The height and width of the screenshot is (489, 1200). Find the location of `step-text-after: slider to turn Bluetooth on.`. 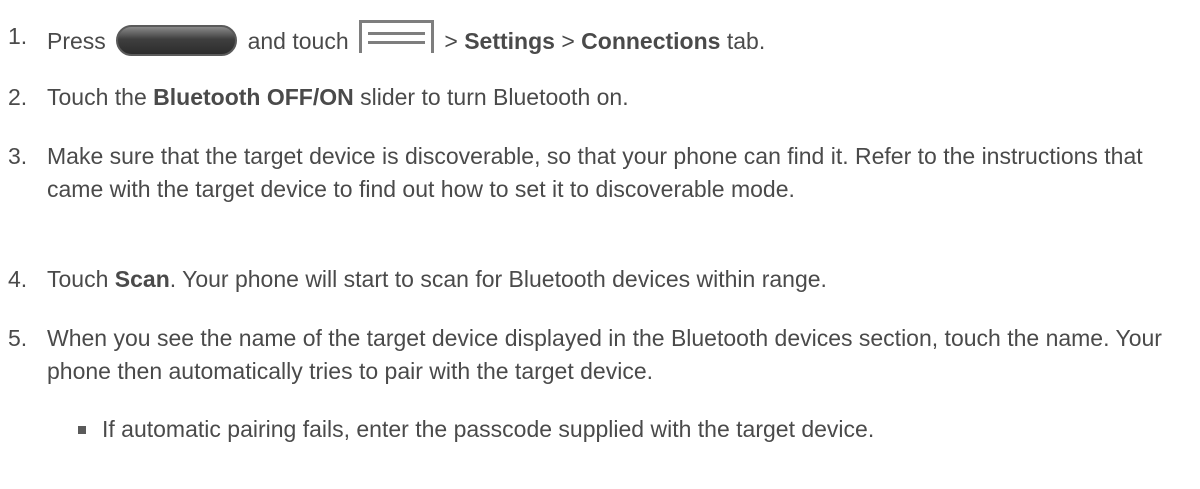

step-text-after: slider to turn Bluetooth on. is located at coordinates (491, 97).